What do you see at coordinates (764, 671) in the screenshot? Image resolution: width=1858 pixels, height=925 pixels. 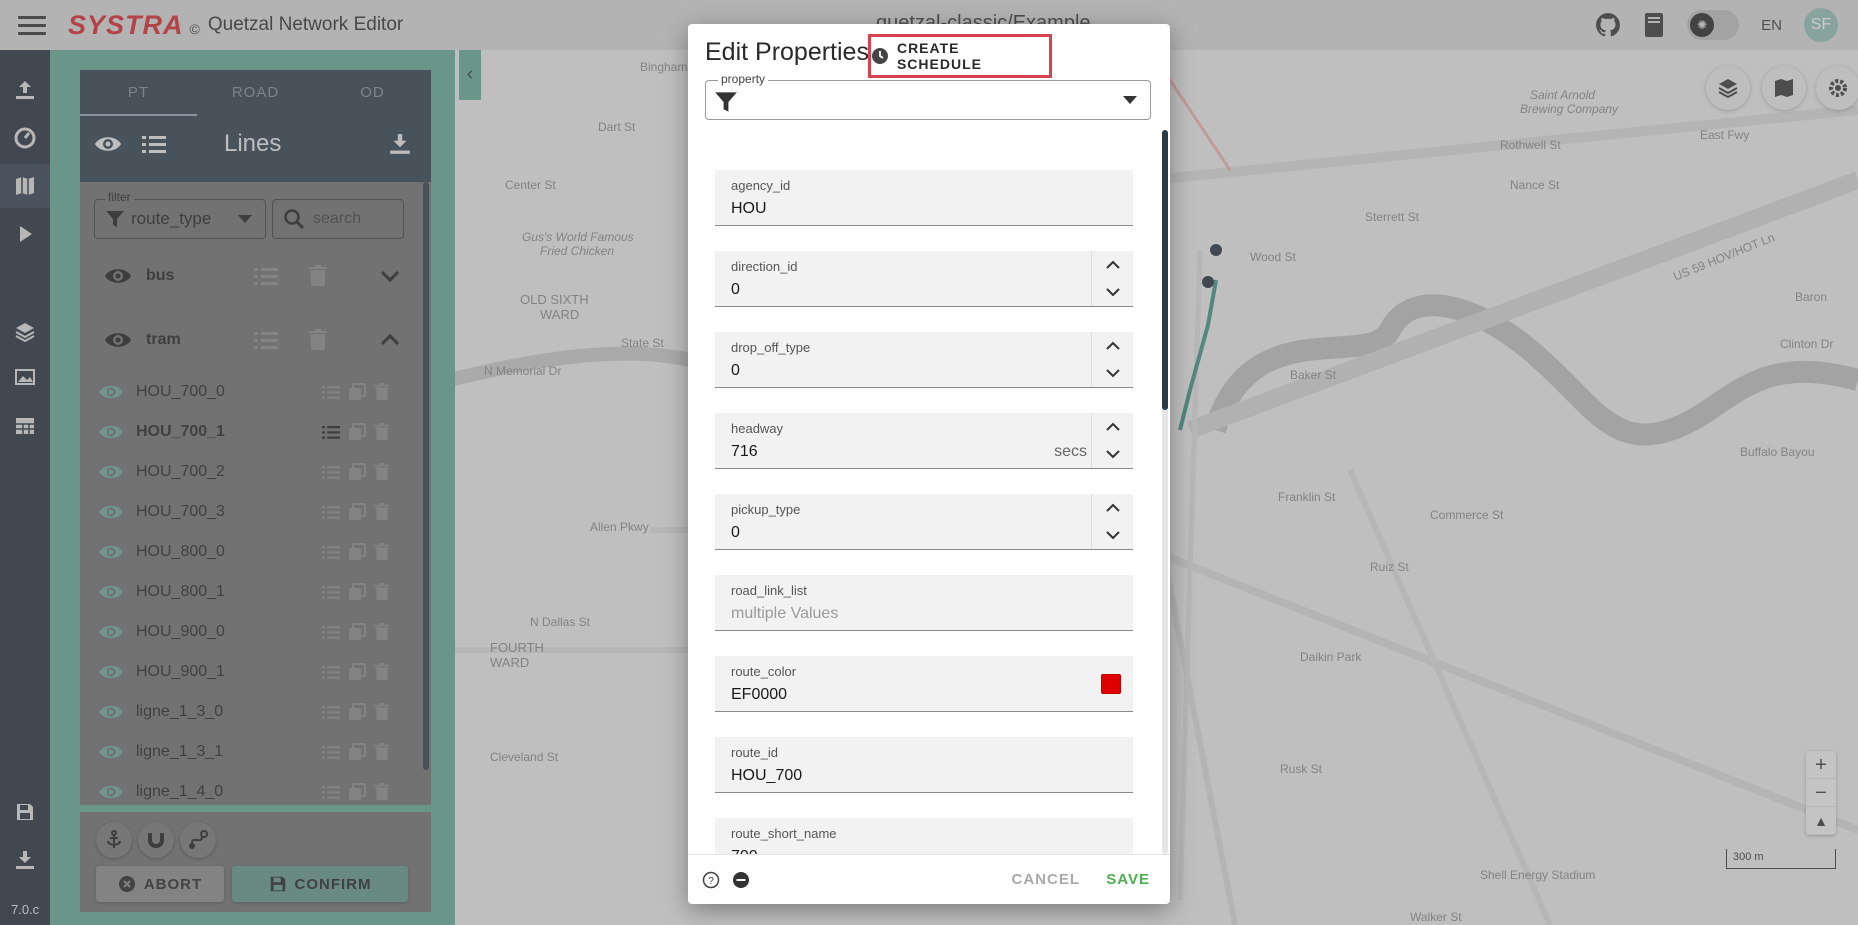 I see `field-label: route_color` at bounding box center [764, 671].